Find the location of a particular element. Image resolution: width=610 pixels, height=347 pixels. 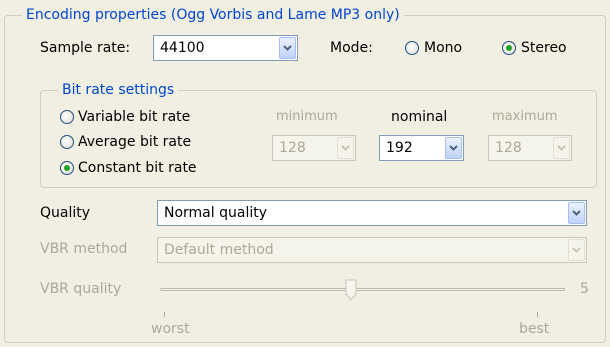

vbr-method-value: Default method is located at coordinates (219, 250).